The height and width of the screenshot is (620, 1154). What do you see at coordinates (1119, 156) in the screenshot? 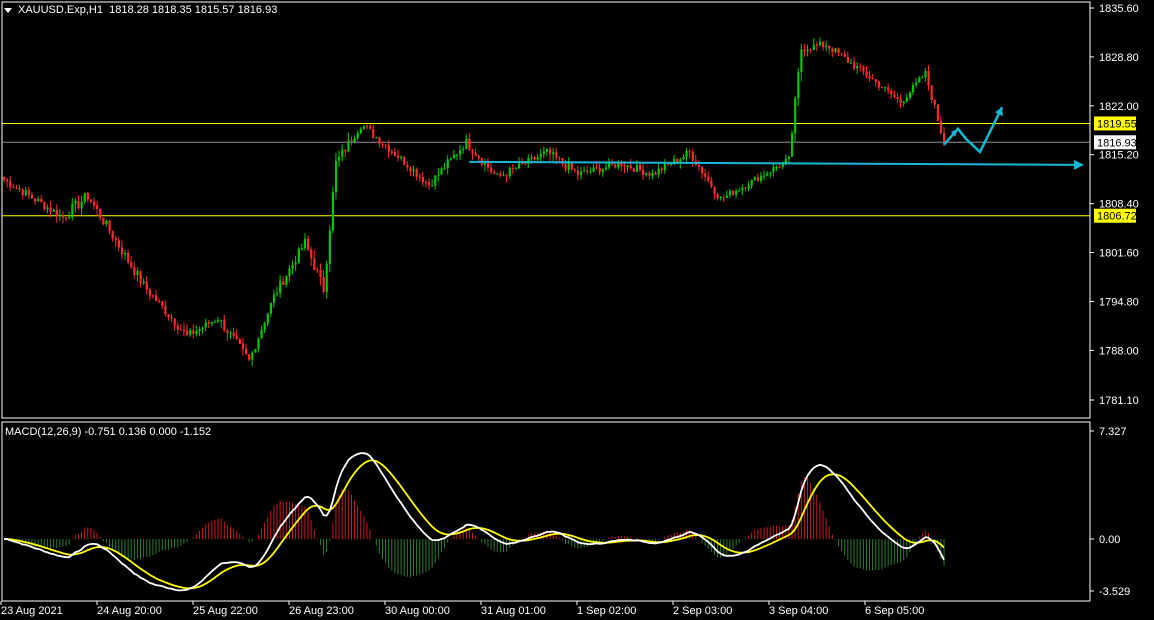
I see `price-tick-label: 1815.20` at bounding box center [1119, 156].